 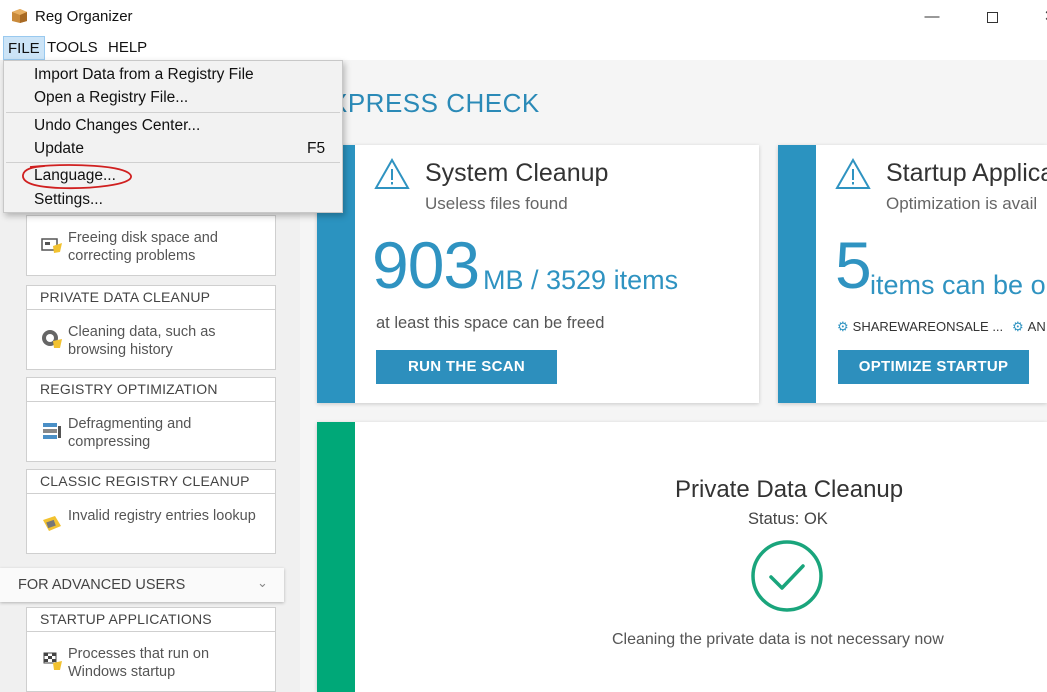 I want to click on startup-count-unit: items can be opti, so click(x=958, y=285).